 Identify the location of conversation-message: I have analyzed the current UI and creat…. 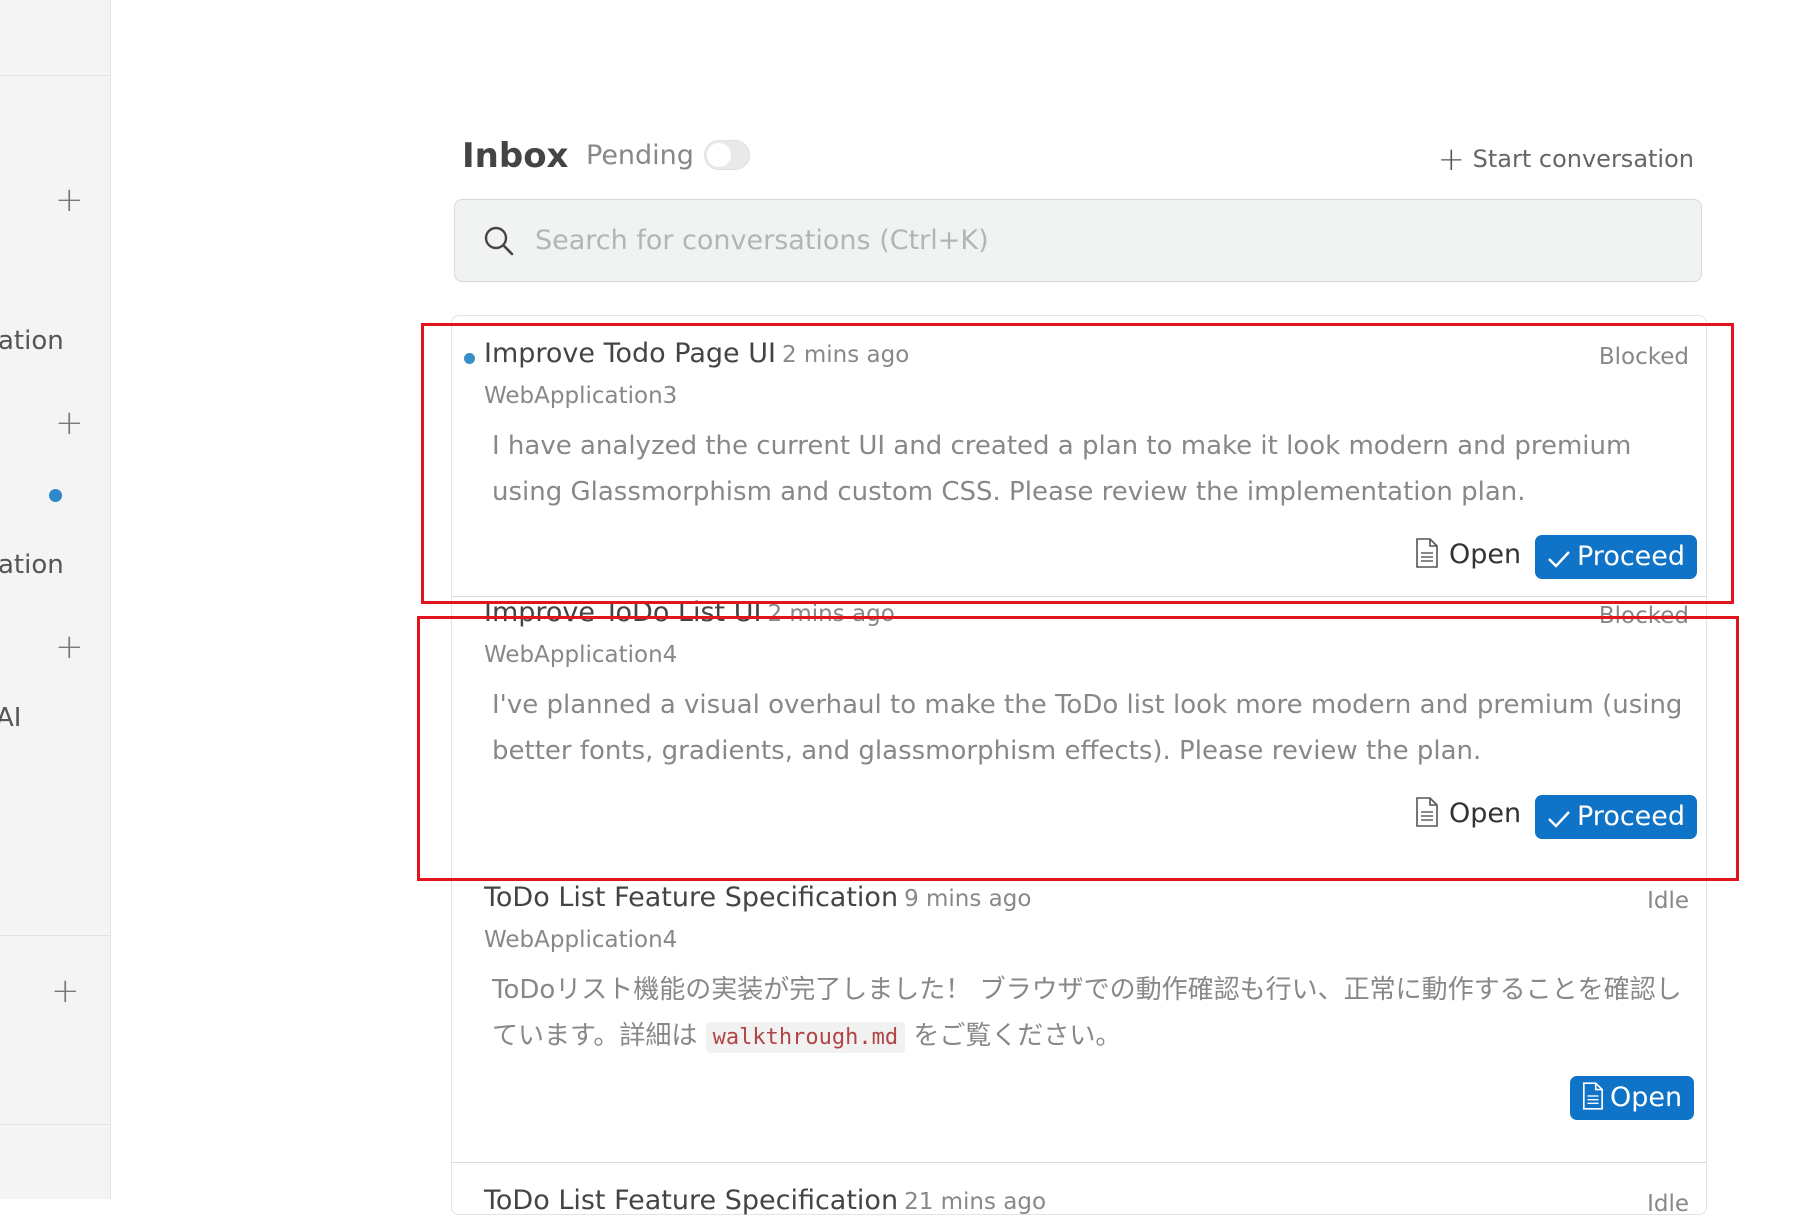
(1062, 469).